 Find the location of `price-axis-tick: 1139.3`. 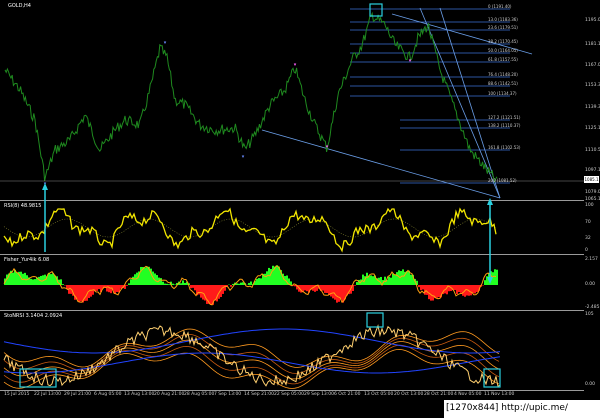

price-axis-tick: 1139.3 is located at coordinates (592, 107).